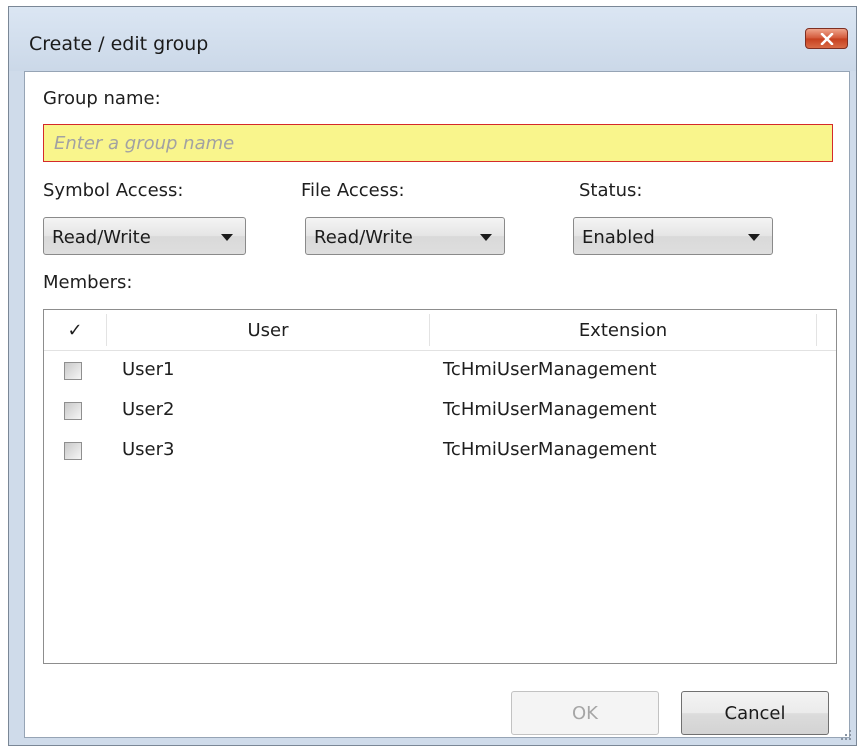 The width and height of the screenshot is (859, 756). I want to click on table-row: User3 TcHmiUserManagement, so click(440, 453).